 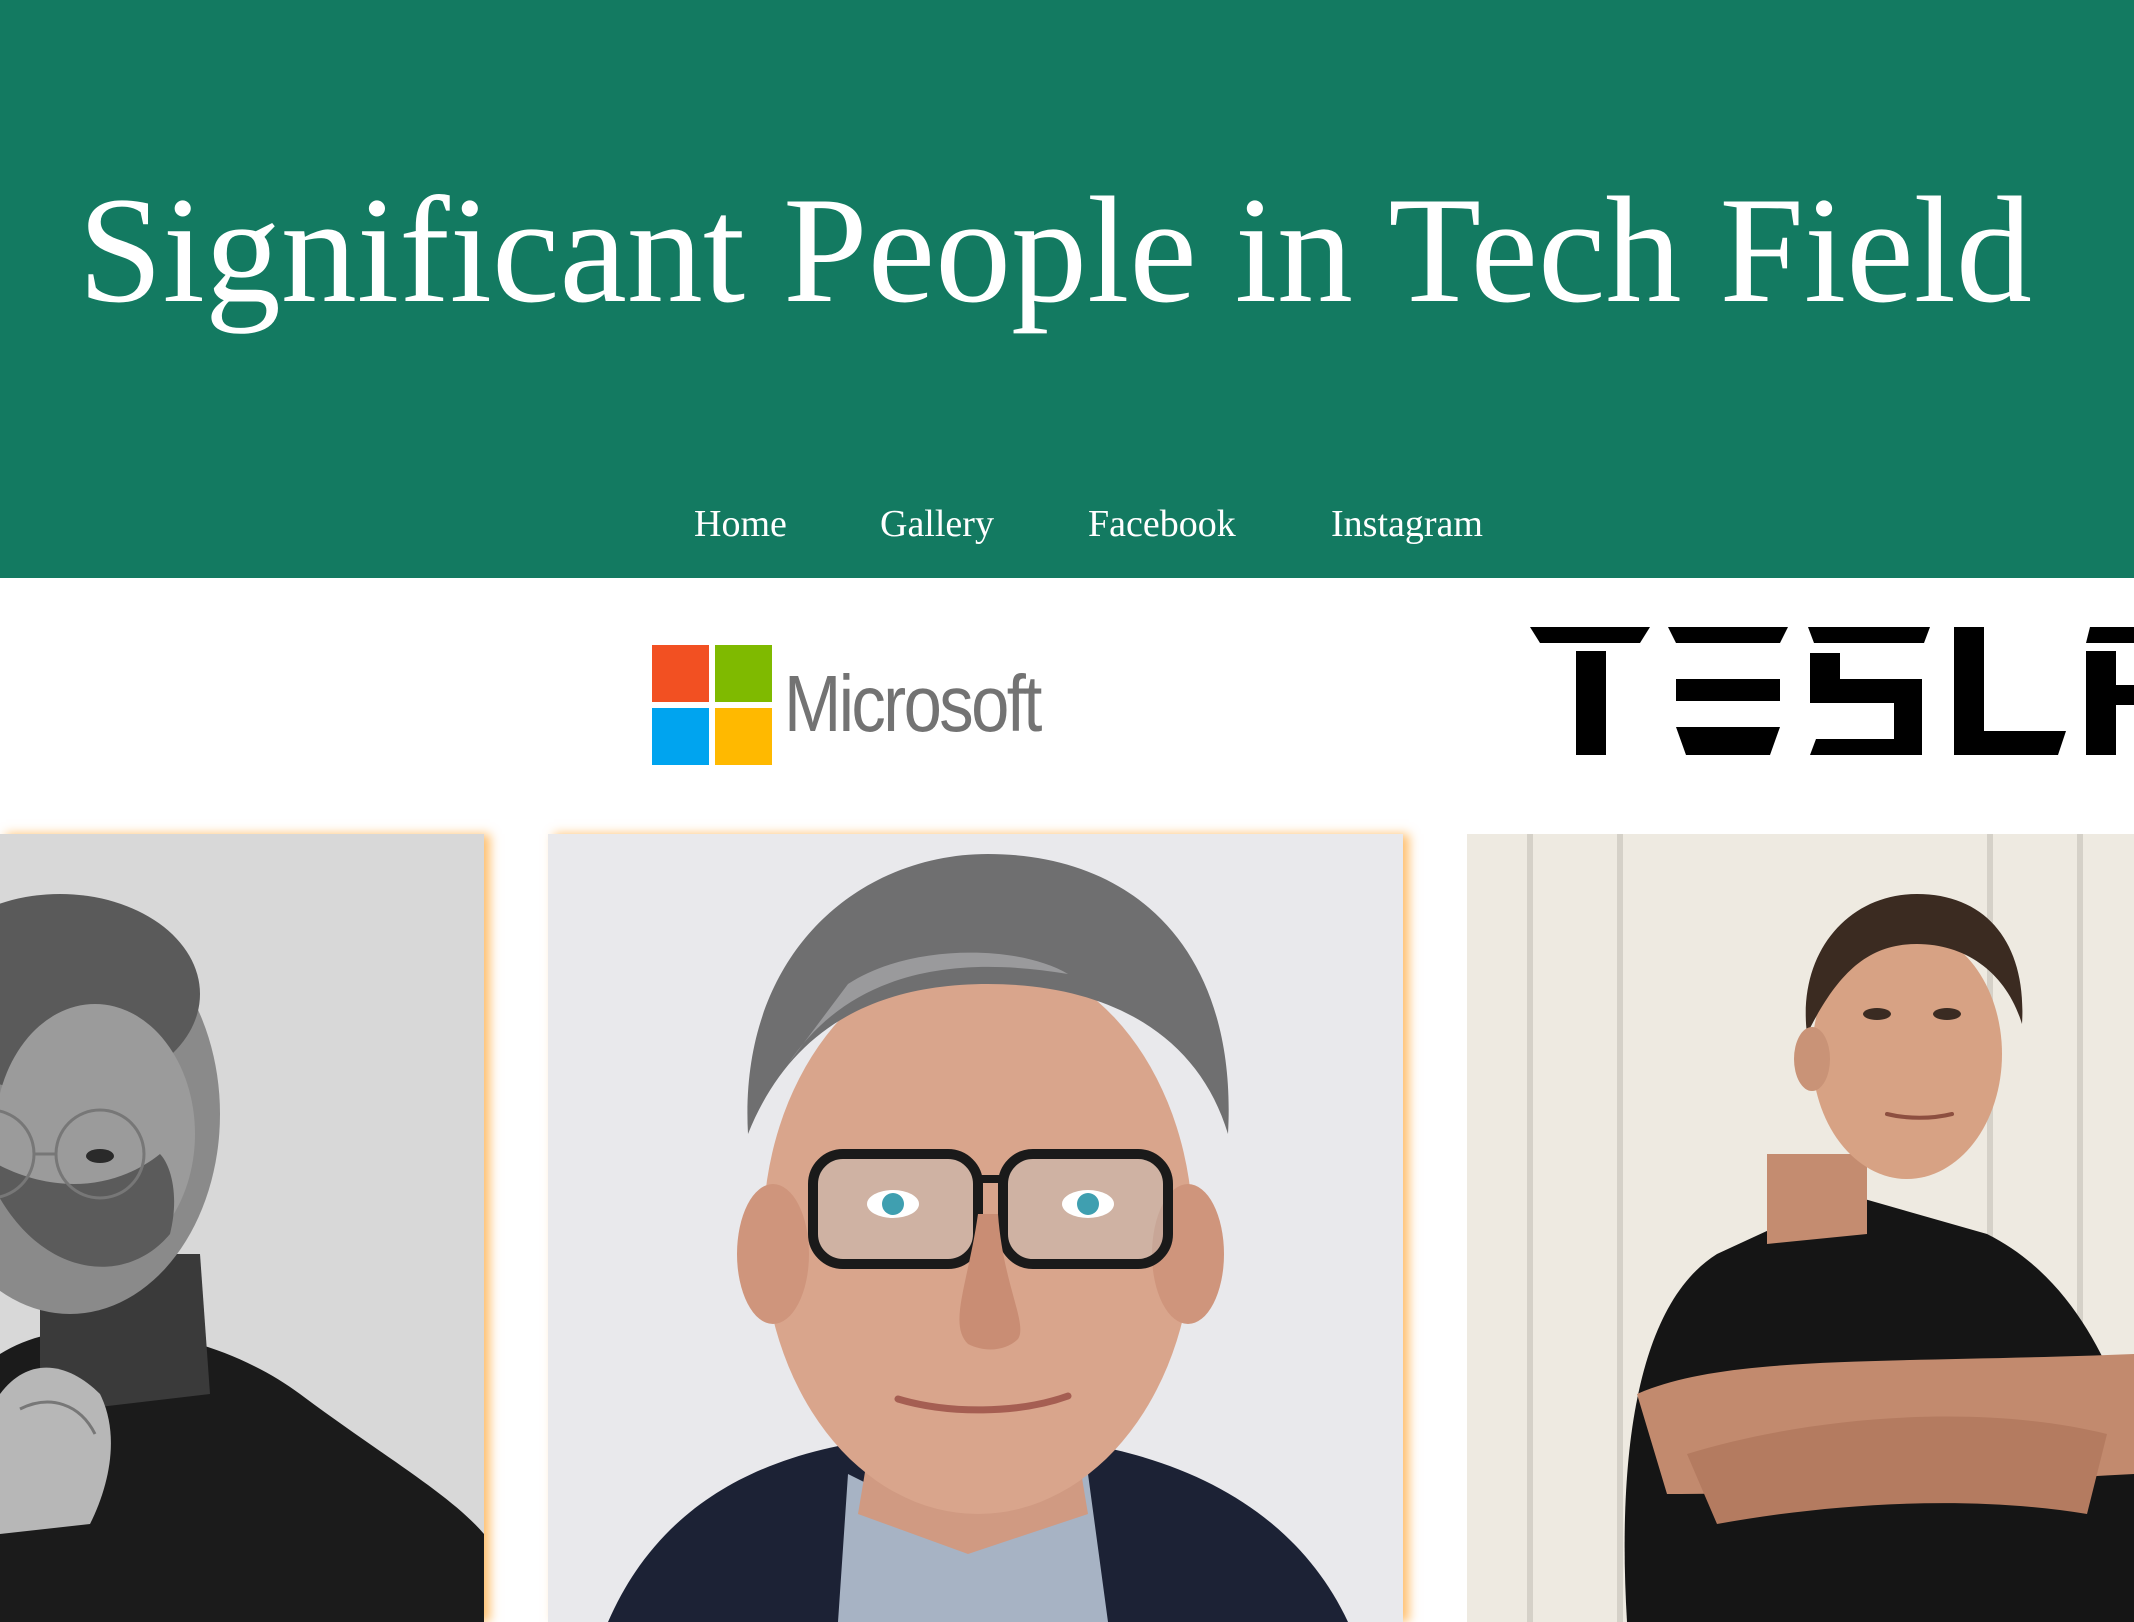 I want to click on nav-link-home: Home, so click(x=740, y=524).